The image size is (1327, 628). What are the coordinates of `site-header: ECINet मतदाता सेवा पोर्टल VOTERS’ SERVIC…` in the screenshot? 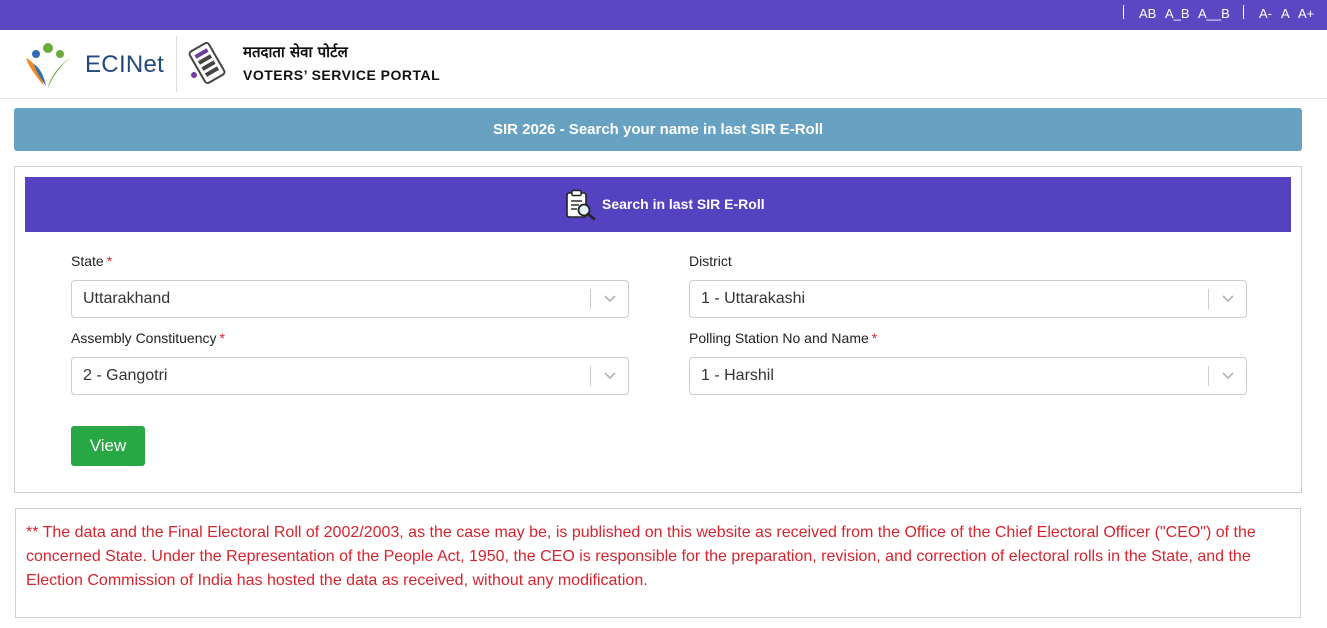 It's located at (663, 64).